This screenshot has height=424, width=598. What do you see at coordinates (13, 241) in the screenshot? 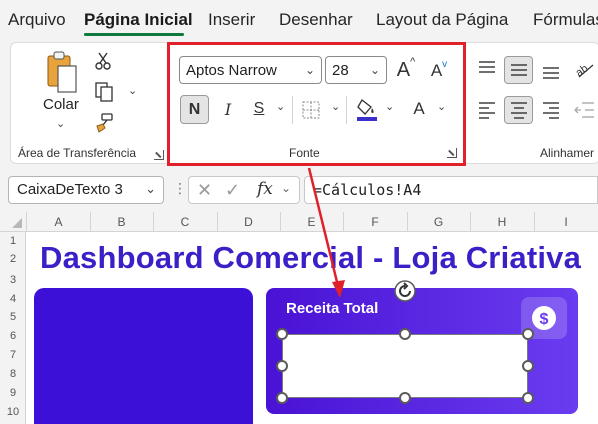
I see `row-header-1: 1` at bounding box center [13, 241].